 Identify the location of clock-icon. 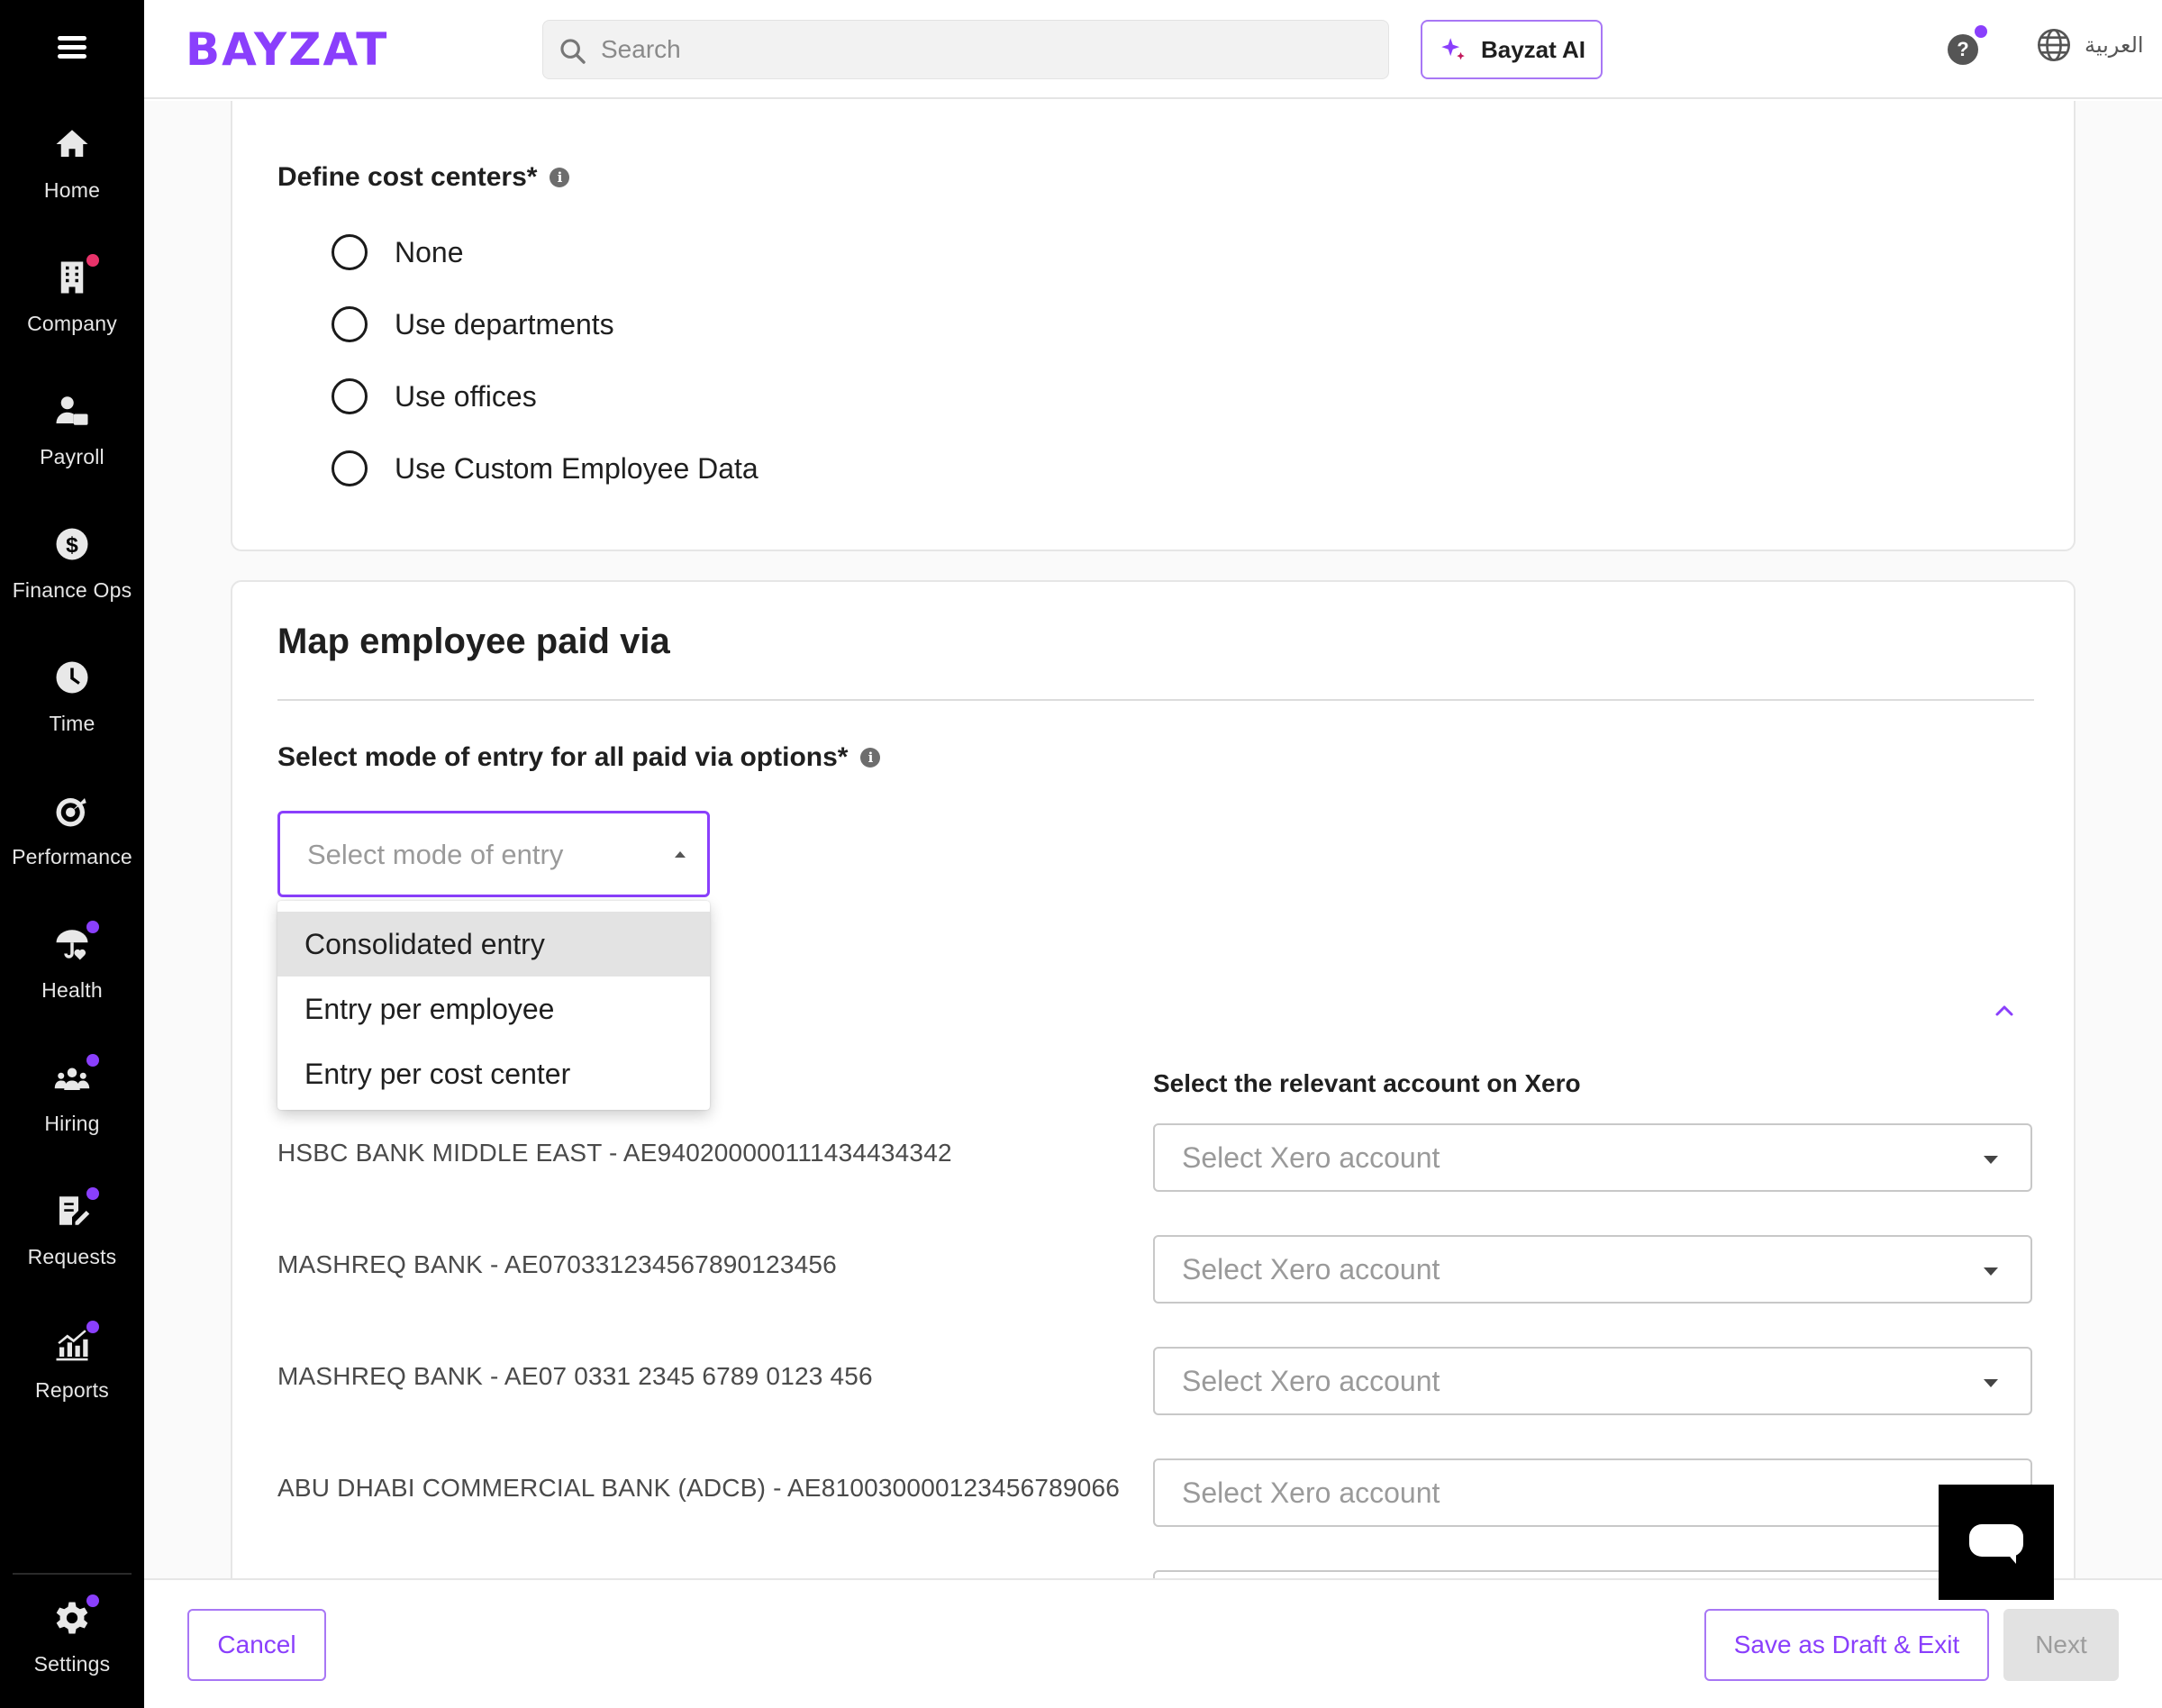
(72, 677).